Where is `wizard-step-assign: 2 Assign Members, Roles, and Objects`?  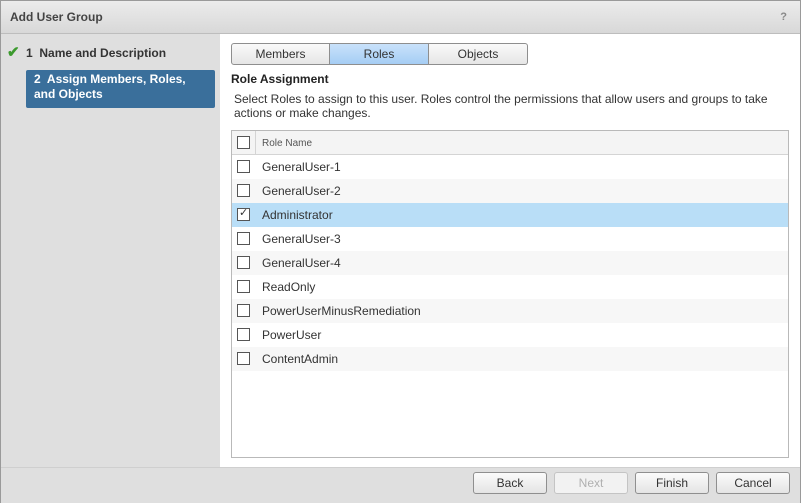 wizard-step-assign: 2 Assign Members, Roles, and Objects is located at coordinates (120, 89).